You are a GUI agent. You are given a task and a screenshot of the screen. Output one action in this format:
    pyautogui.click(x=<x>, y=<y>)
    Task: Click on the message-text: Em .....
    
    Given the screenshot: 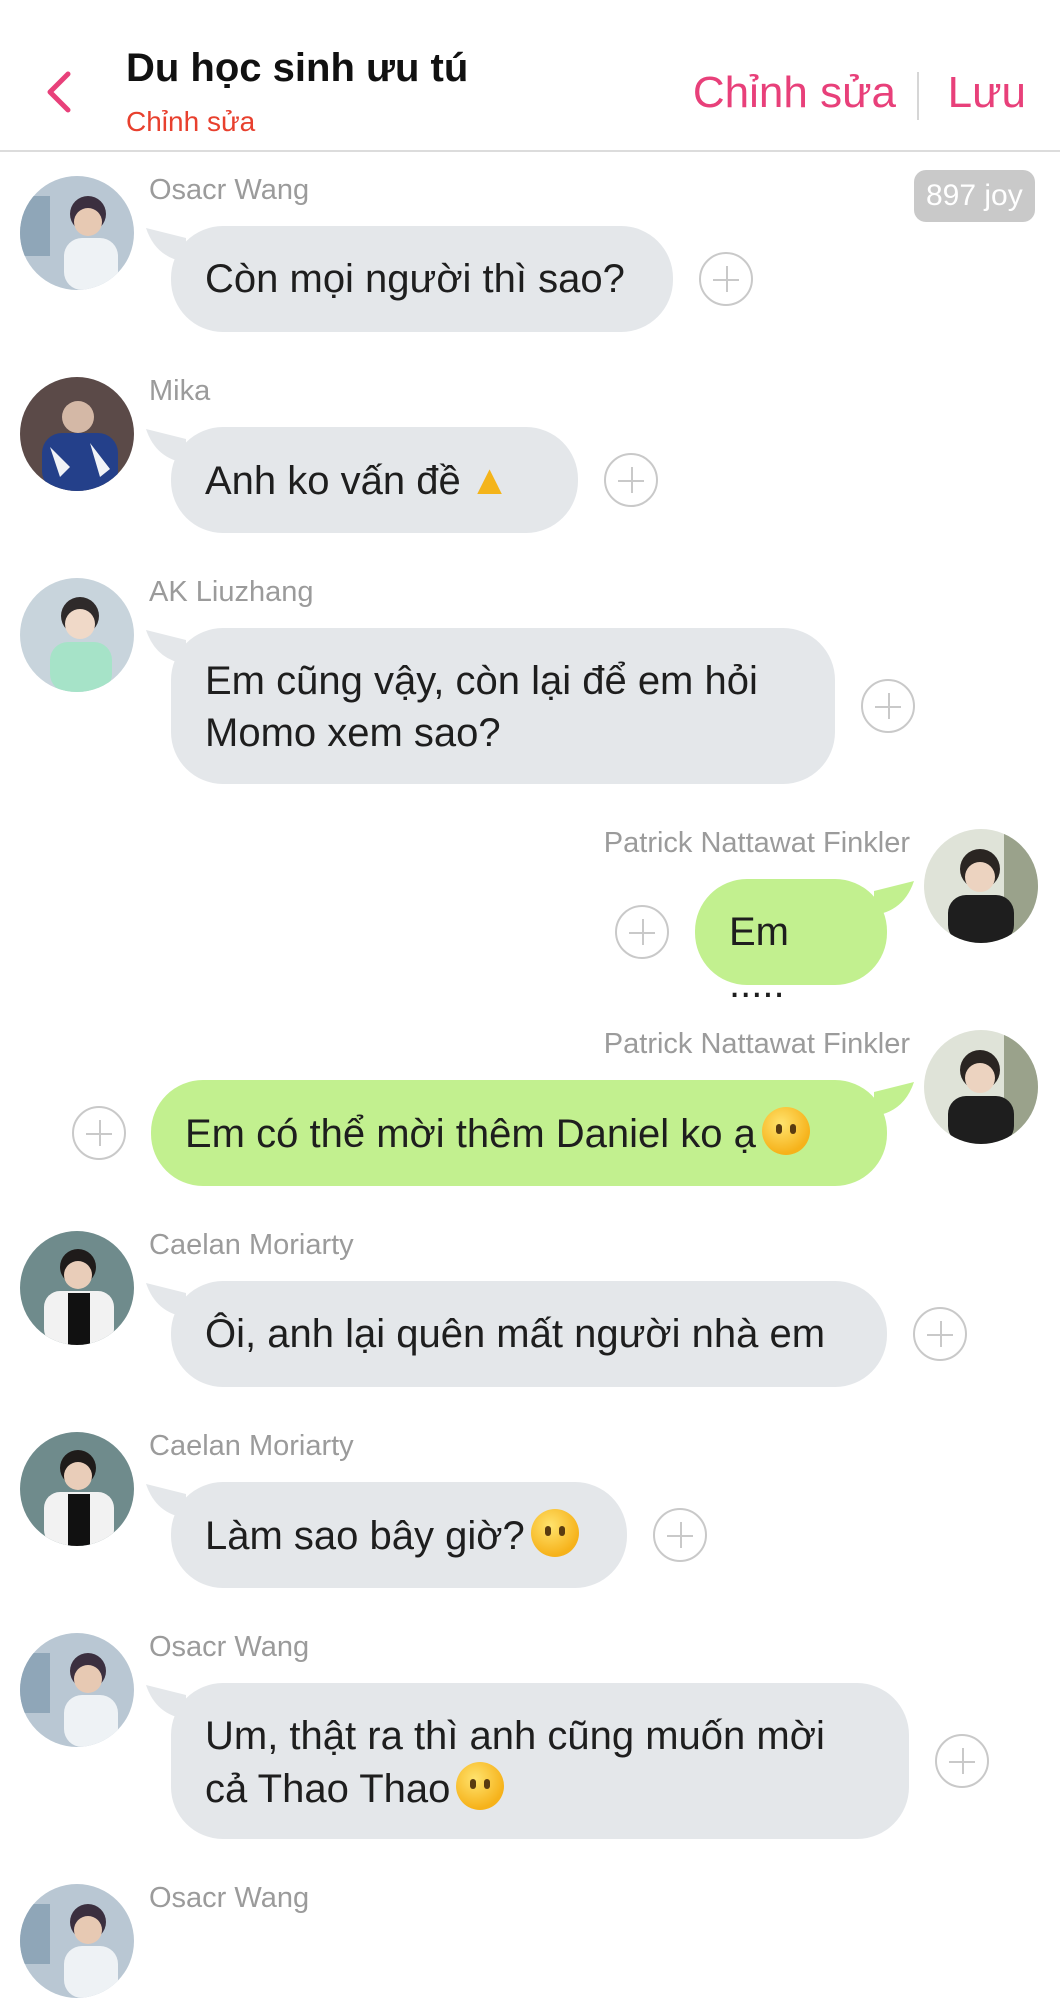 What is the action you would take?
    pyautogui.click(x=759, y=958)
    